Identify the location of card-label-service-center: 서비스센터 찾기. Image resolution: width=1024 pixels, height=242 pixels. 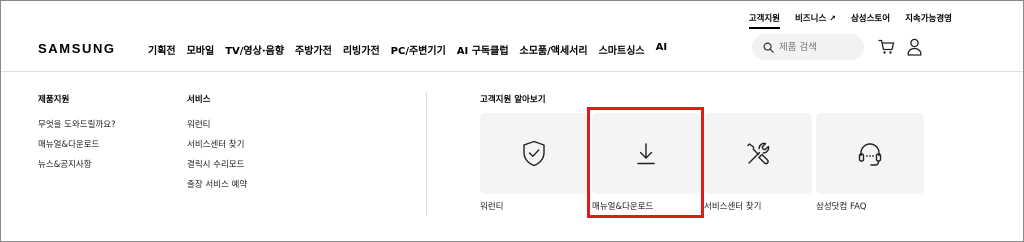
(732, 206).